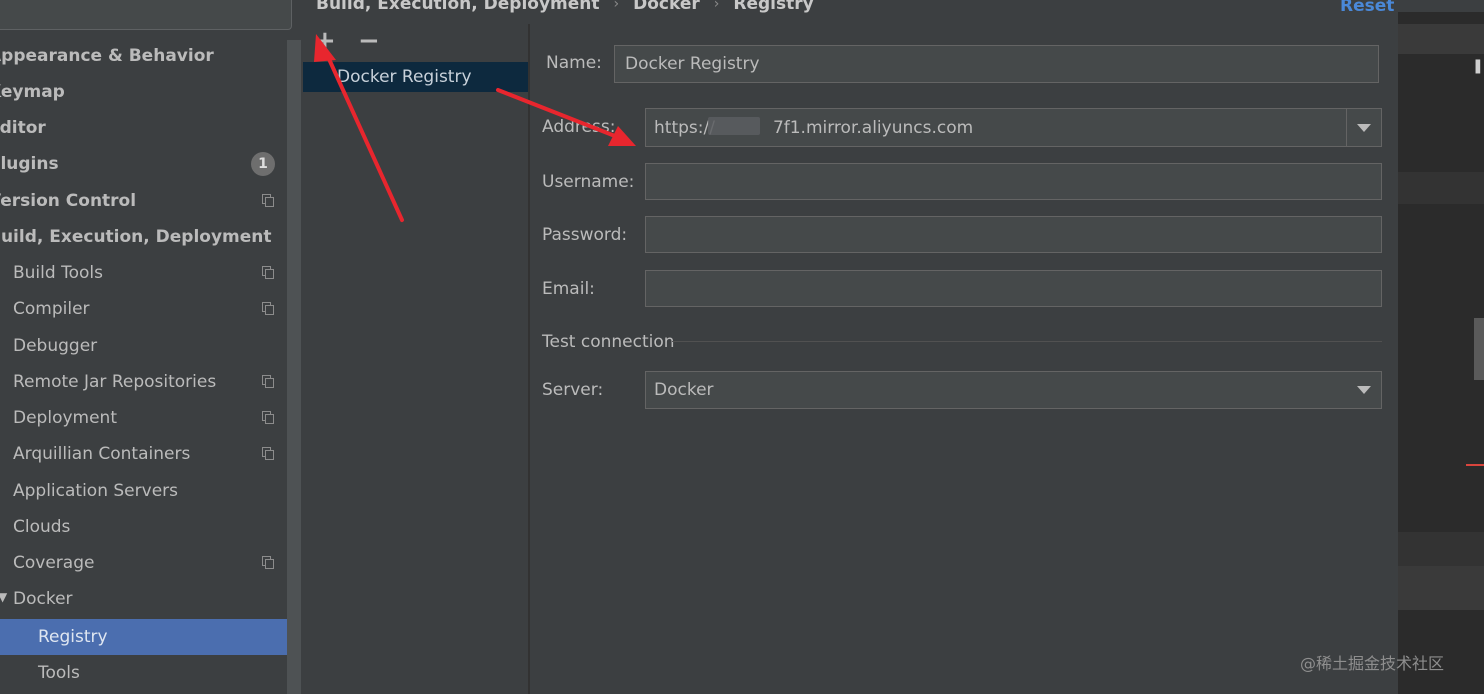 This screenshot has height=694, width=1484. What do you see at coordinates (529, 359) in the screenshot?
I see `panel-divider` at bounding box center [529, 359].